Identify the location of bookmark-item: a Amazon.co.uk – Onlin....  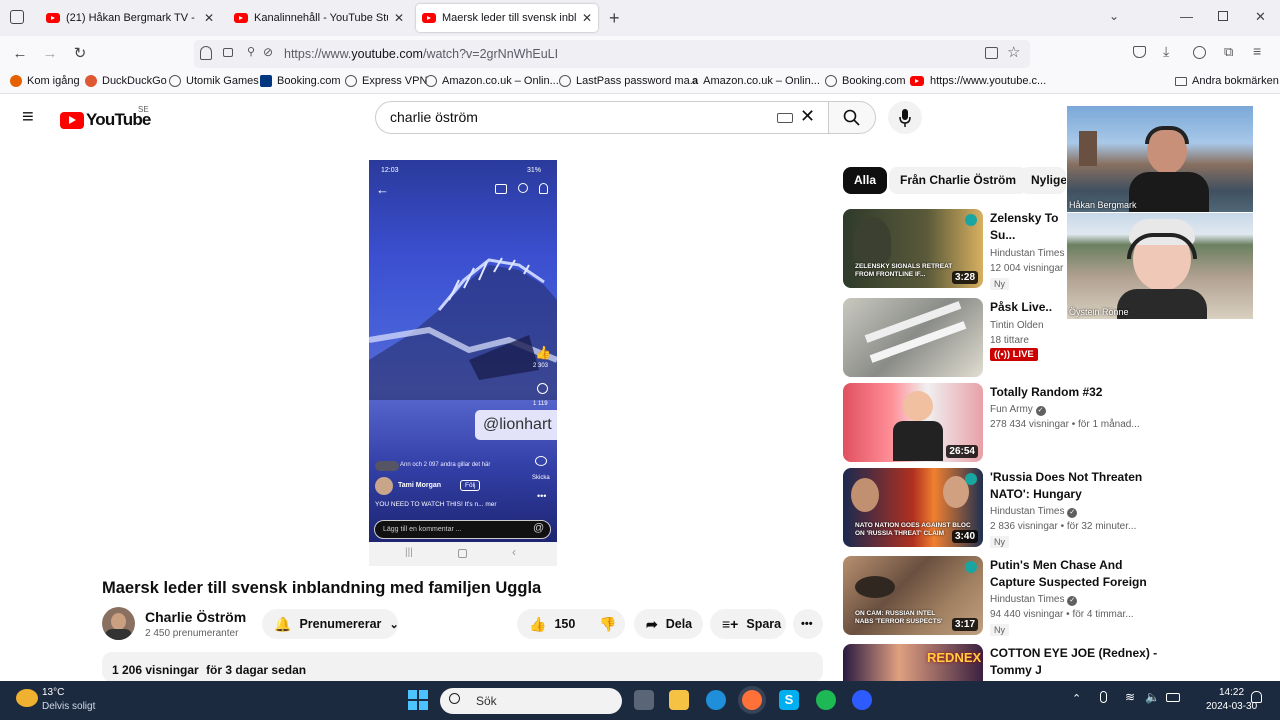
(756, 81).